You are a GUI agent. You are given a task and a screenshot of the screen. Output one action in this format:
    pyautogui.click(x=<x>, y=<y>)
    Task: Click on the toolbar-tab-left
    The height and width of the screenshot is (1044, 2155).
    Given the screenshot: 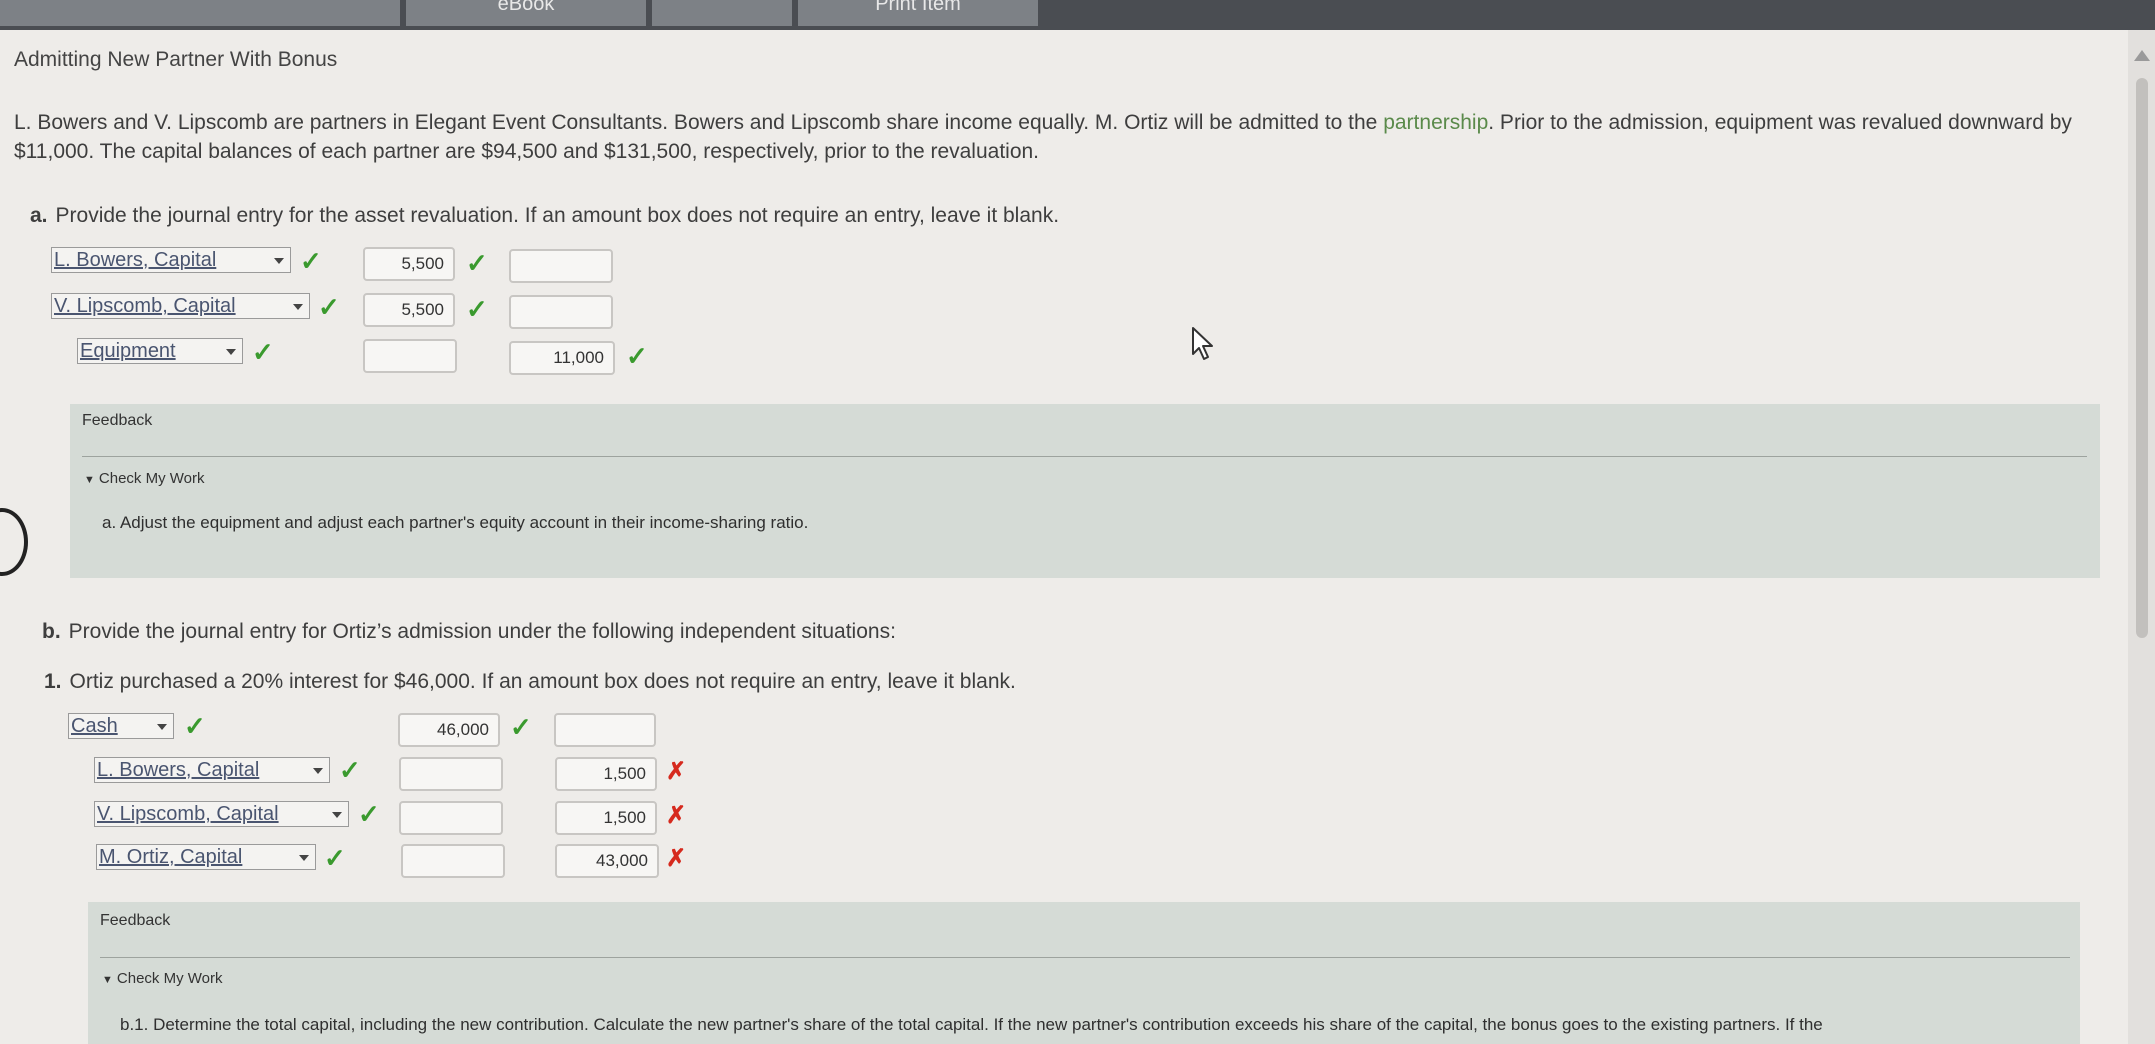 What is the action you would take?
    pyautogui.click(x=200, y=13)
    